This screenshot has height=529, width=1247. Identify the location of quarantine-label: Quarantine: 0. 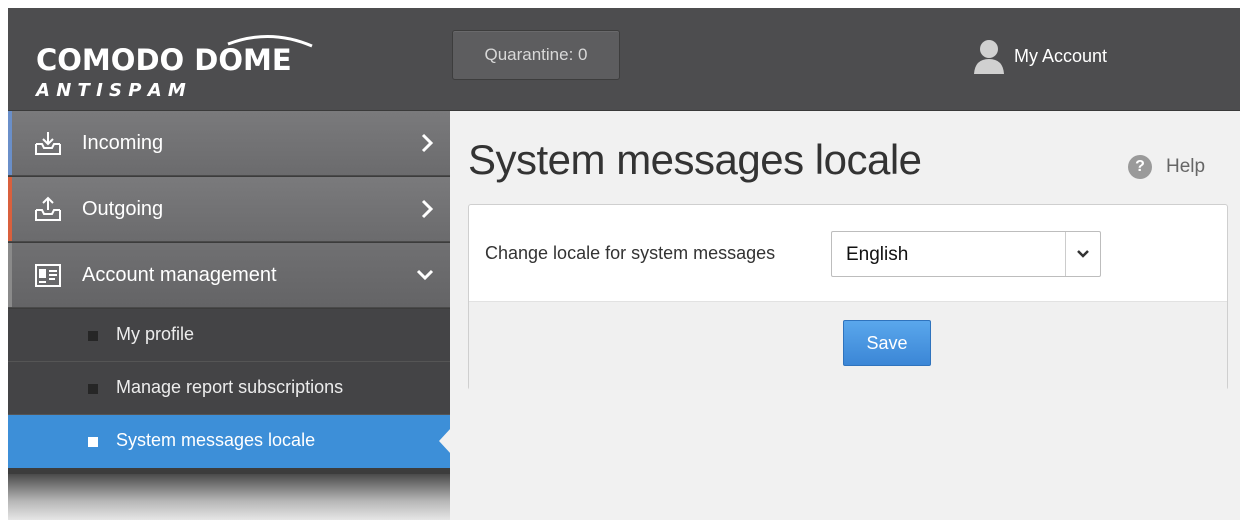
(536, 54).